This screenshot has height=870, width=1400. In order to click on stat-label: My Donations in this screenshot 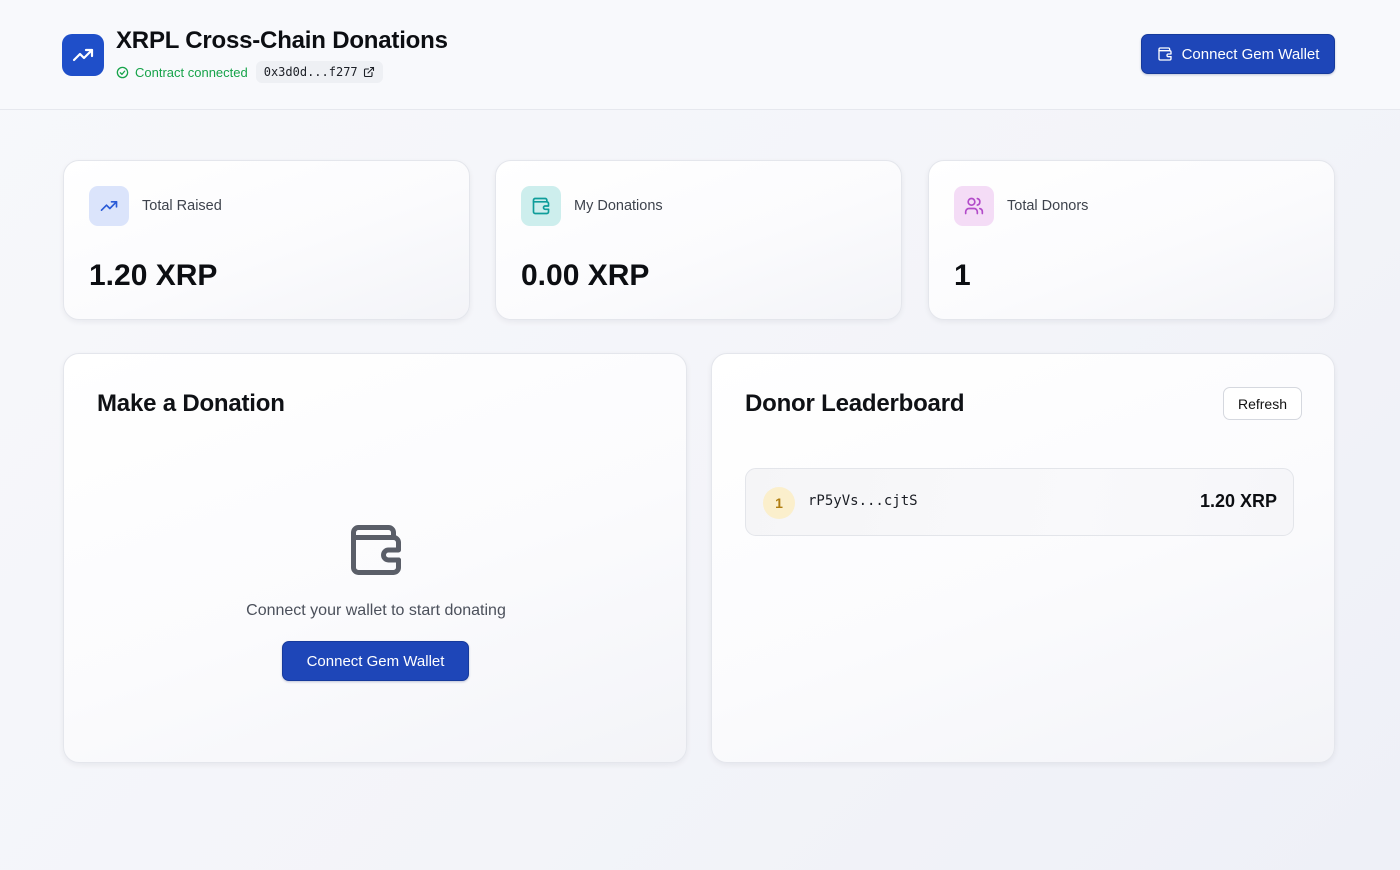, I will do `click(618, 206)`.